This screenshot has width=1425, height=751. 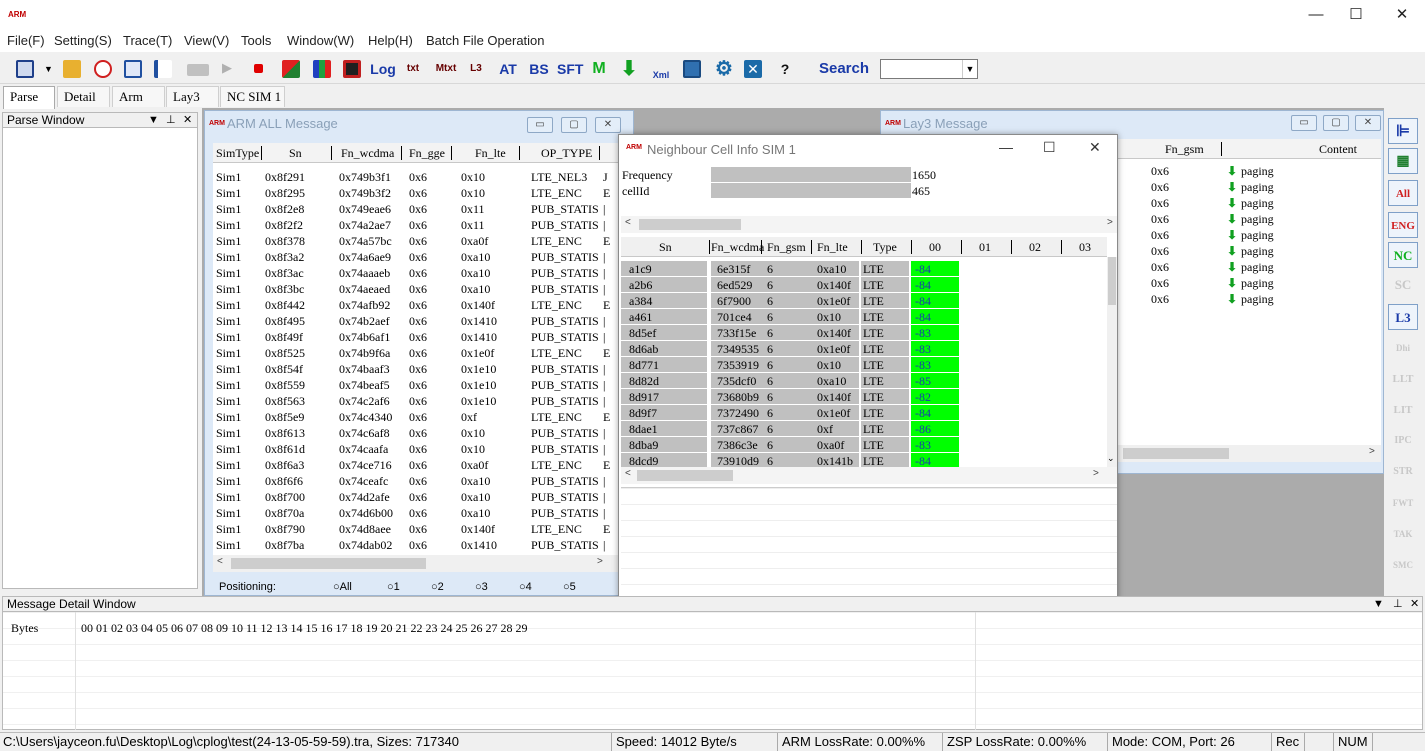 I want to click on device-icon, so click(x=25, y=69).